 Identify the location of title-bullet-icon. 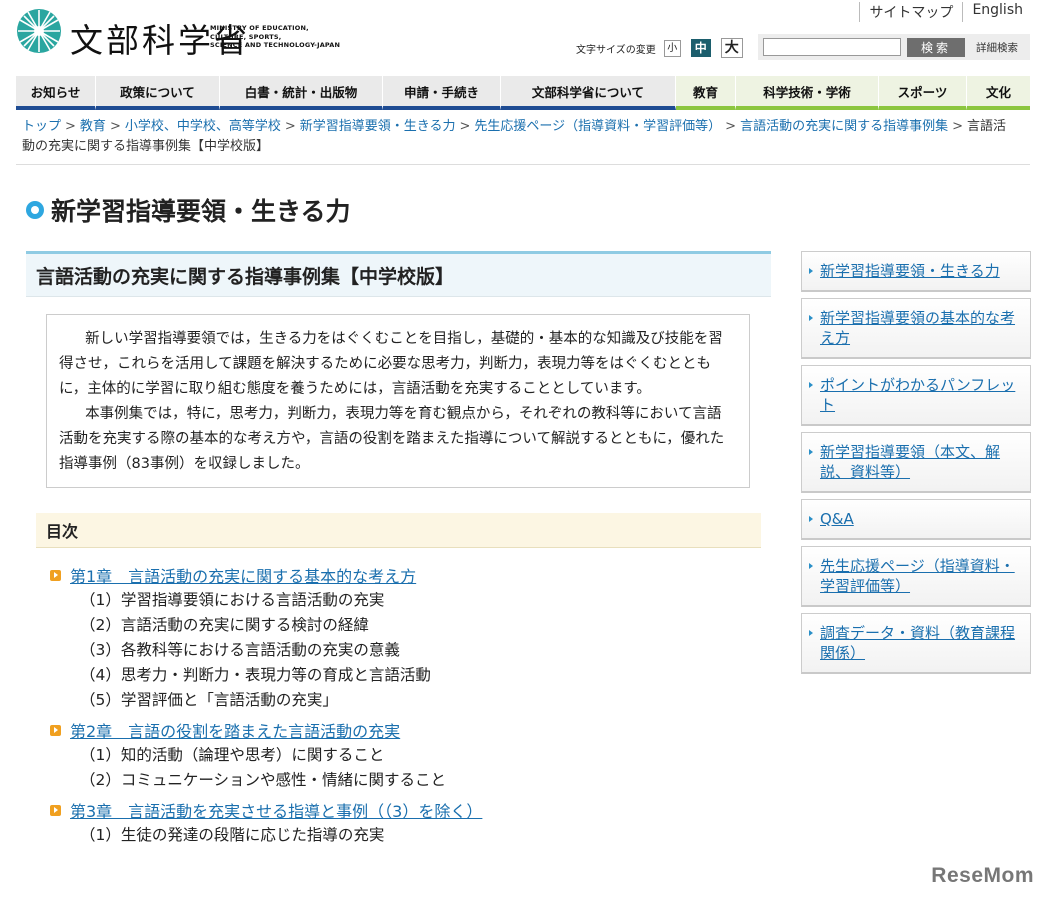
(35, 210).